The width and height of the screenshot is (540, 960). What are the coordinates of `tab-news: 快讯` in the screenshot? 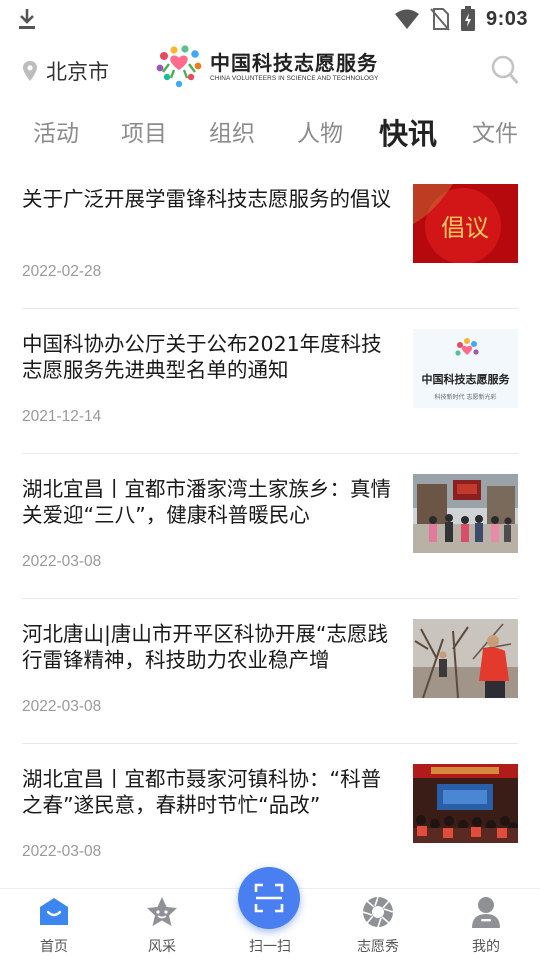 It's located at (408, 134).